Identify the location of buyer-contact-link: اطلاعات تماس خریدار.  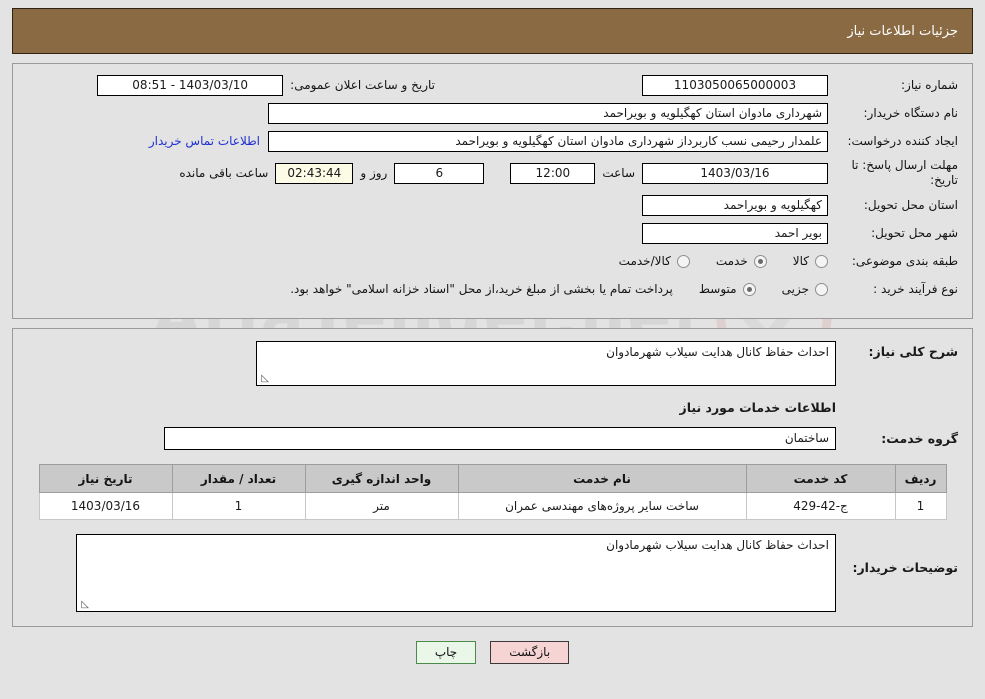
(204, 141).